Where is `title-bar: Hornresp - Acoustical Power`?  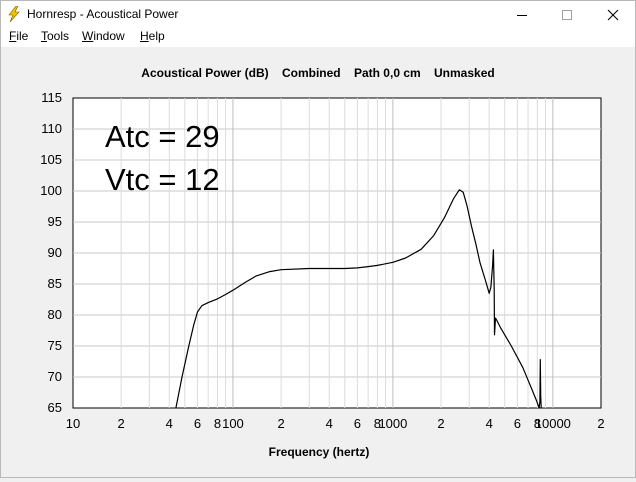
title-bar: Hornresp - Acoustical Power is located at coordinates (318, 14).